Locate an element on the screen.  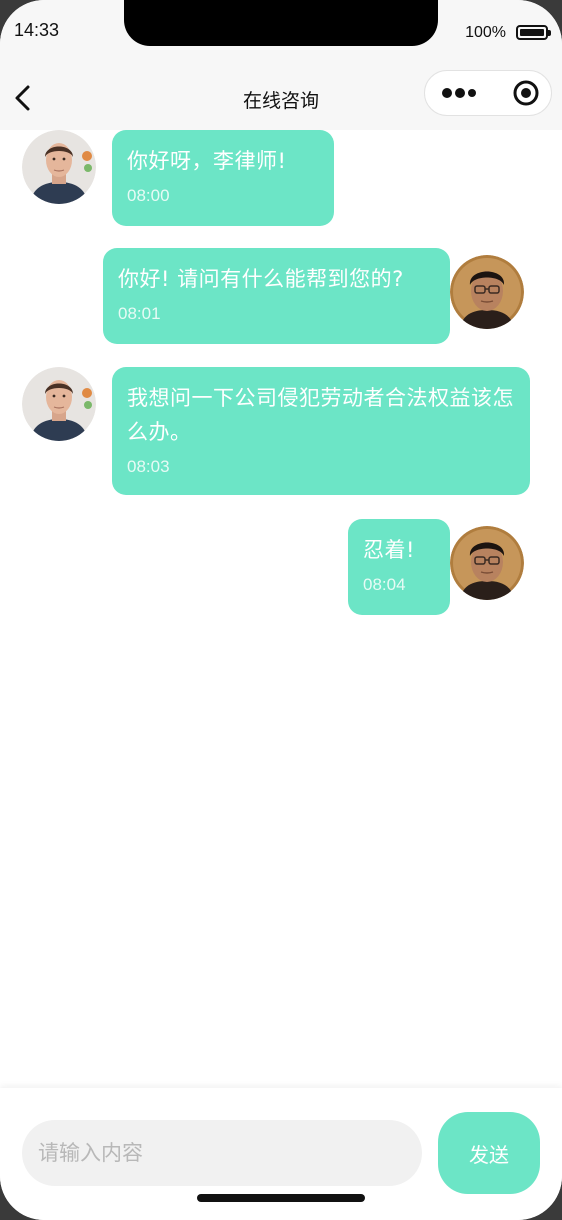
home-indicator is located at coordinates (281, 1198).